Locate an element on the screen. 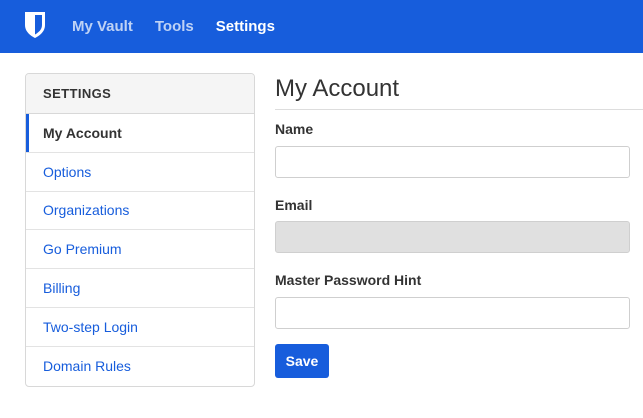  email-input is located at coordinates (452, 237).